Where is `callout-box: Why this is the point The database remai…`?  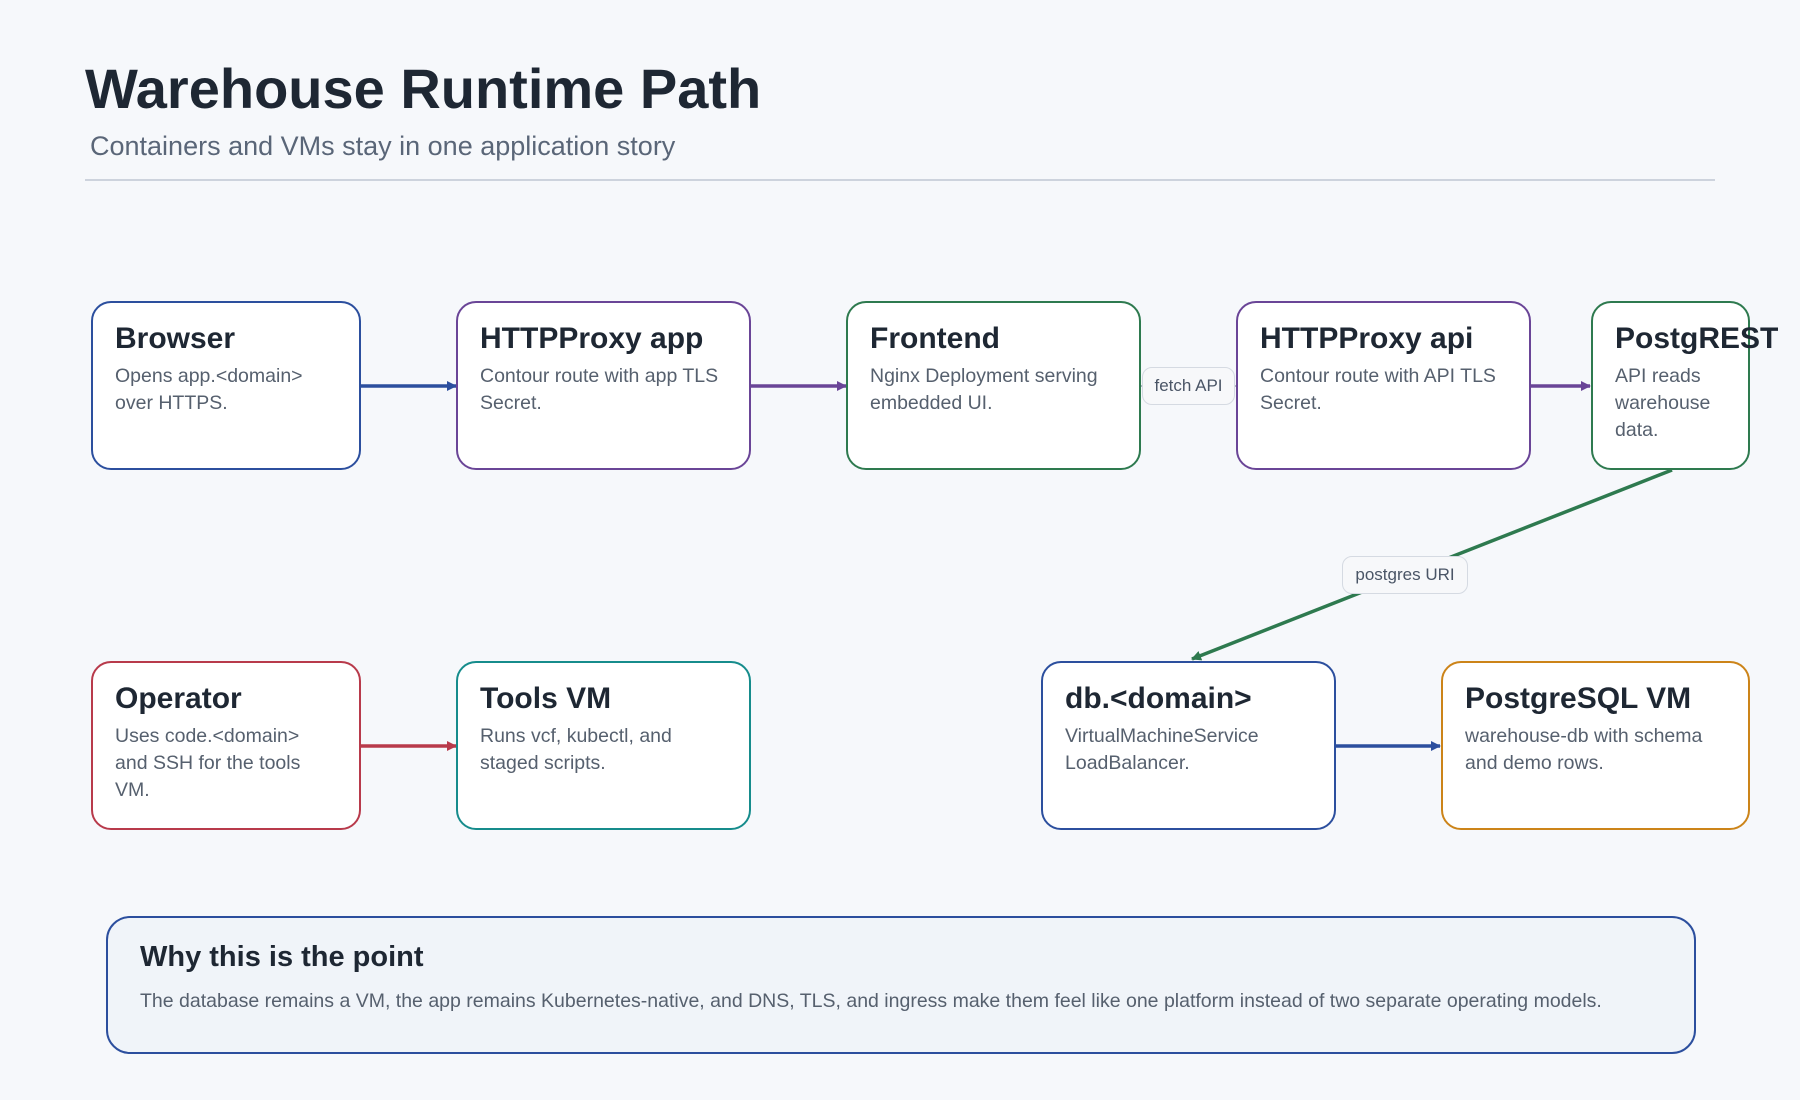
callout-box: Why this is the point The database remai… is located at coordinates (901, 985).